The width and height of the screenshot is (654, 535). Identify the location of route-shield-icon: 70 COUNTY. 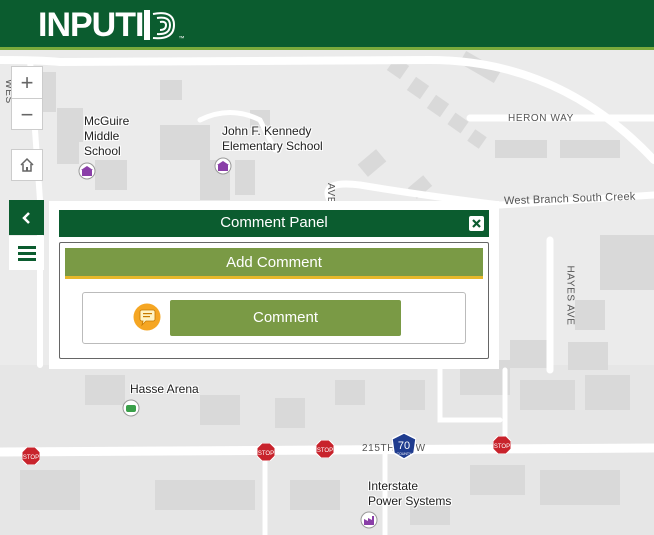
(404, 446).